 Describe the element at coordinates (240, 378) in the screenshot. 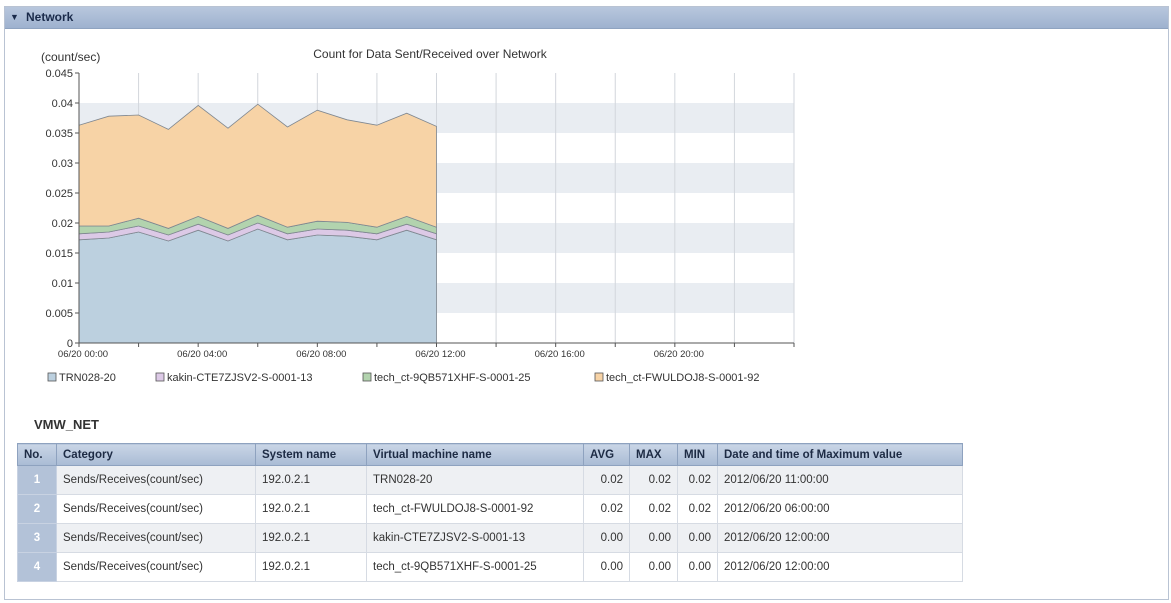

I see `legend-label: kakin-CTE7ZJSV2-S-0001-13` at that location.